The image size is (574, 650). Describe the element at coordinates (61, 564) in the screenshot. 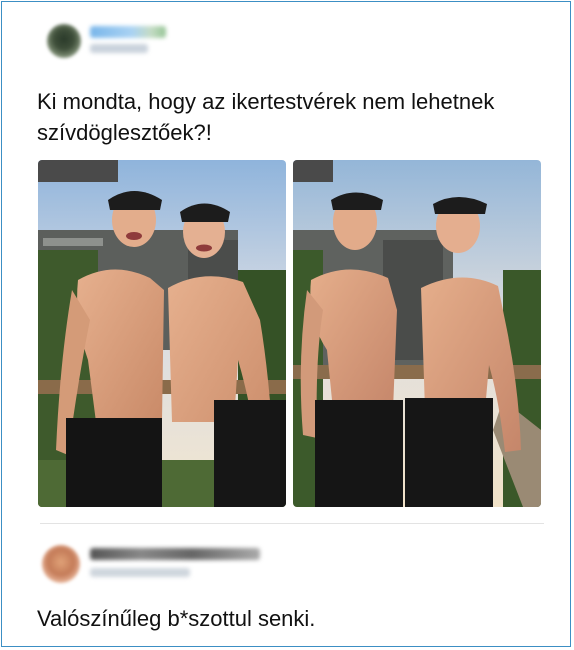

I see `replier-avatar` at that location.